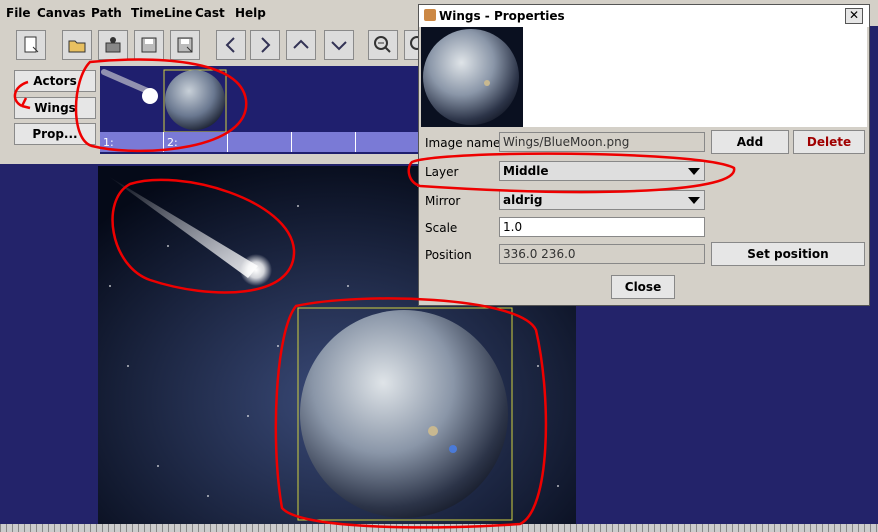  What do you see at coordinates (602, 142) in the screenshot?
I see `image-name-field: Wings/BlueMoon.png` at bounding box center [602, 142].